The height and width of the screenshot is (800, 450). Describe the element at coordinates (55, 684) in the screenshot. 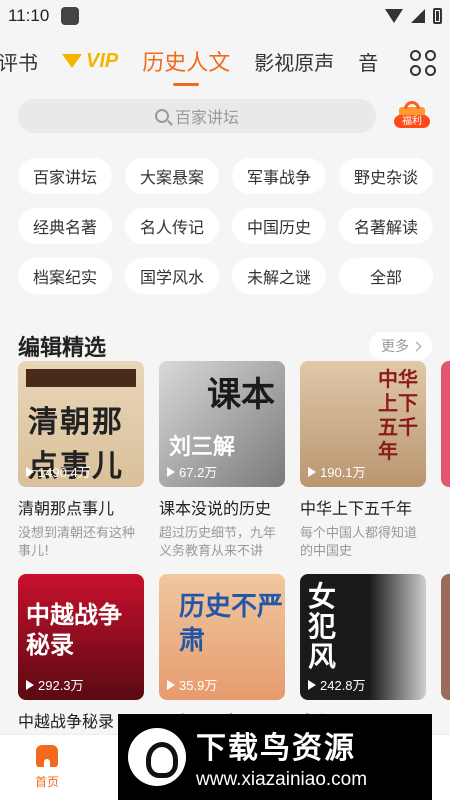

I see `play-count: 292.3万` at that location.